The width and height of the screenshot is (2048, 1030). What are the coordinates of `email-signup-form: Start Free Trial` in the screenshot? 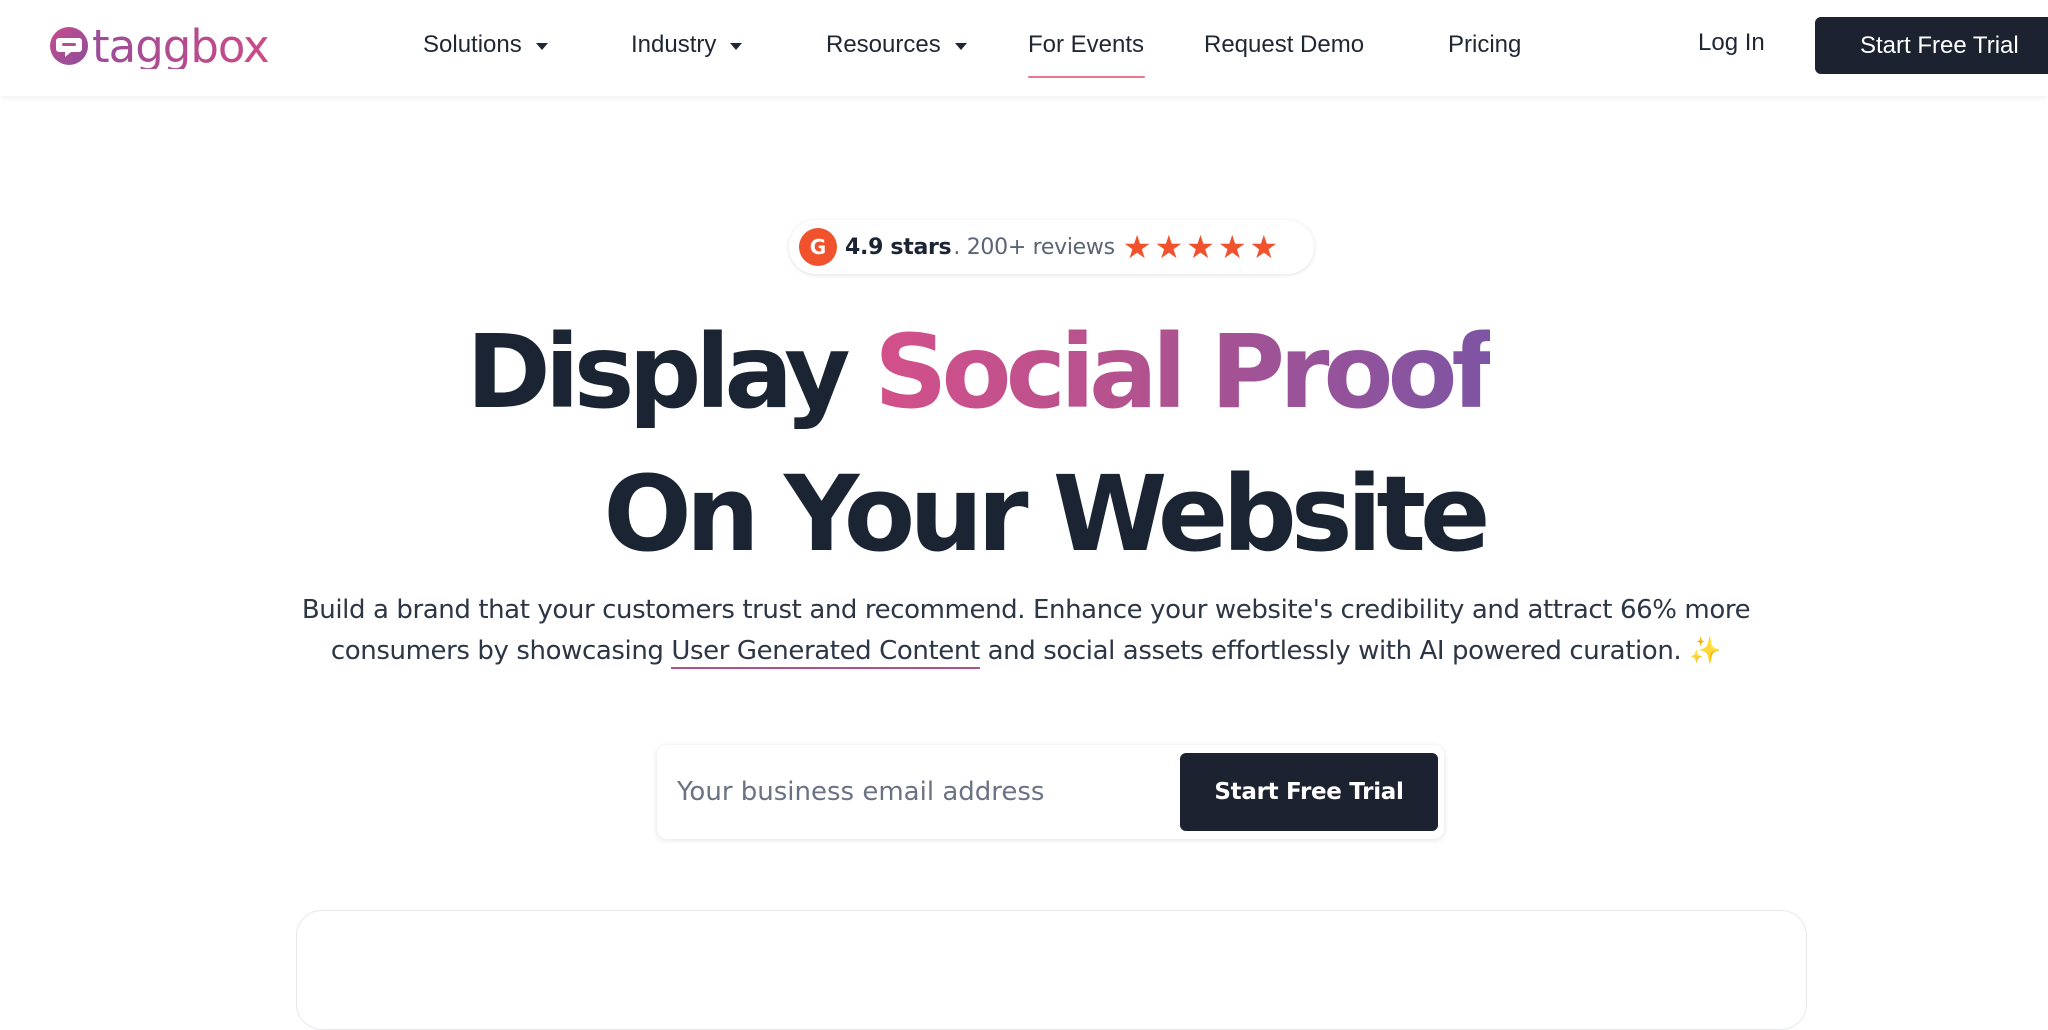 It's located at (1050, 792).